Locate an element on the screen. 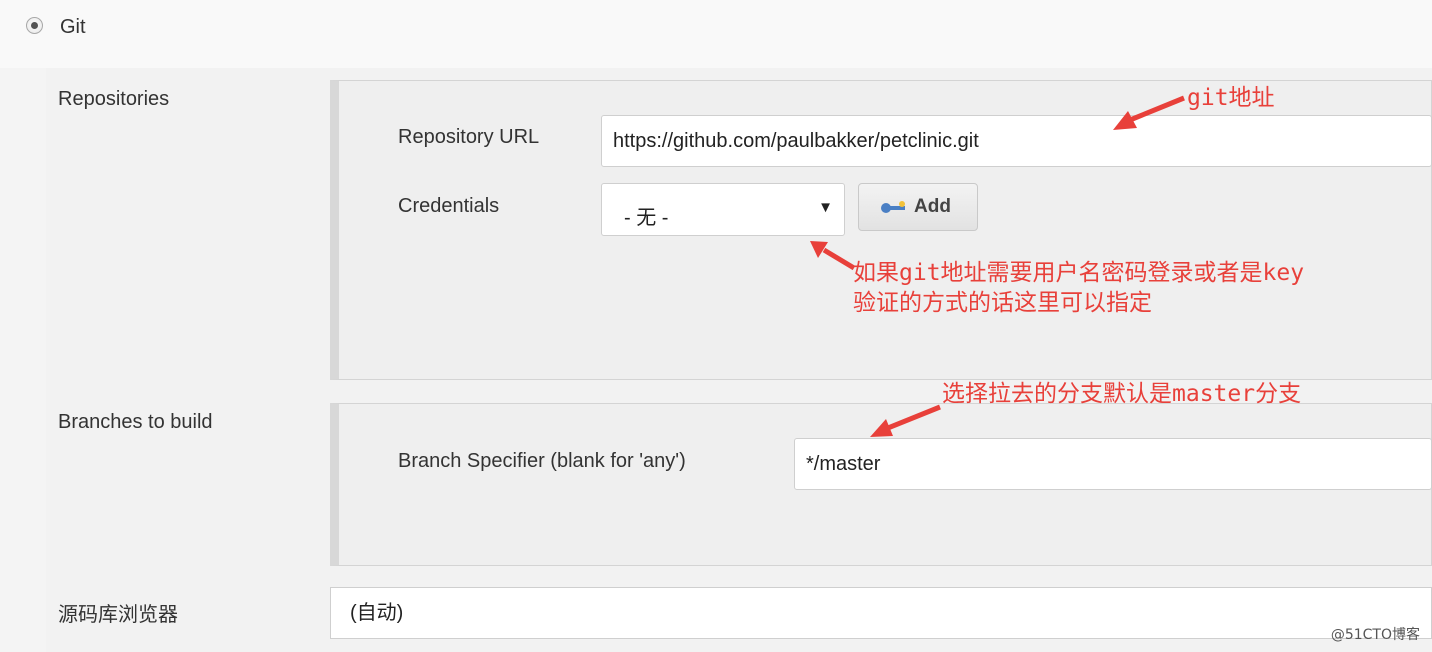  branch-annotation: 选择拉去的分支默认是master分支 is located at coordinates (1122, 394).